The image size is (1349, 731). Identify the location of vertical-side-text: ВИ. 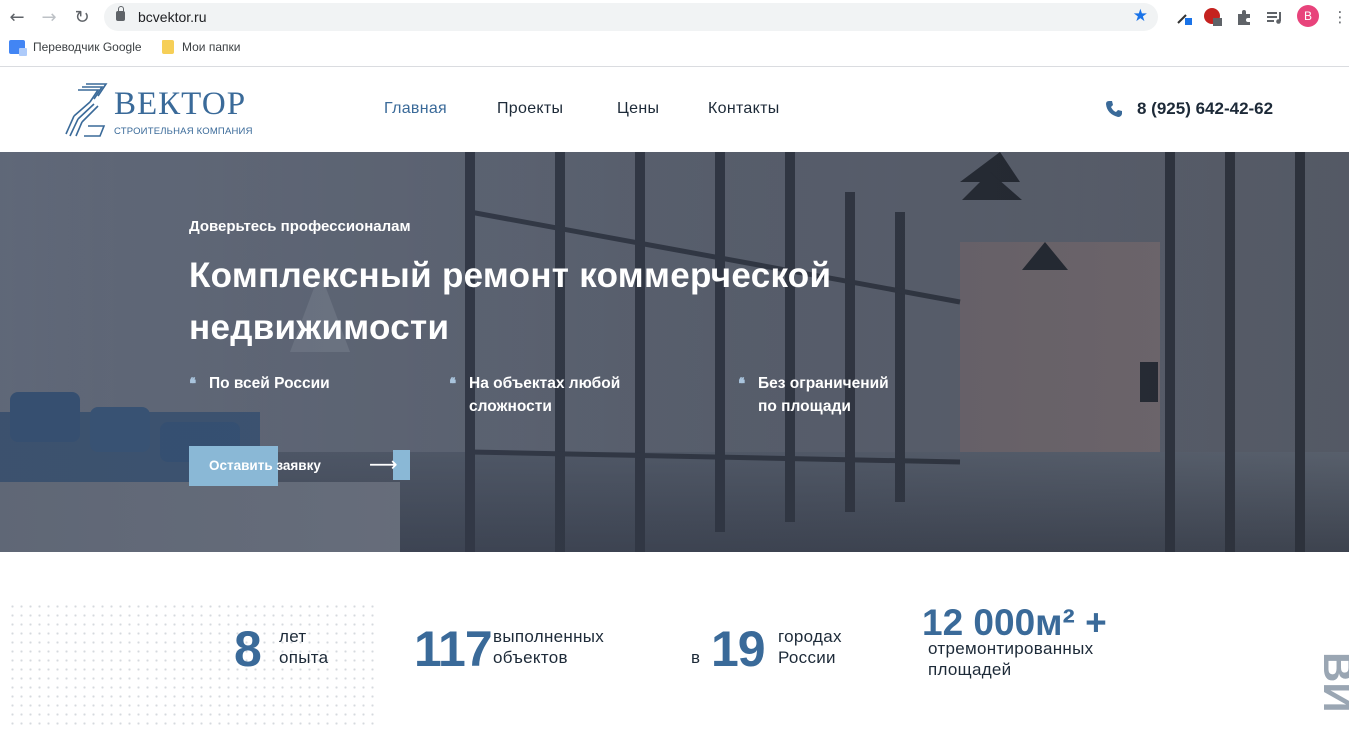
(1332, 682).